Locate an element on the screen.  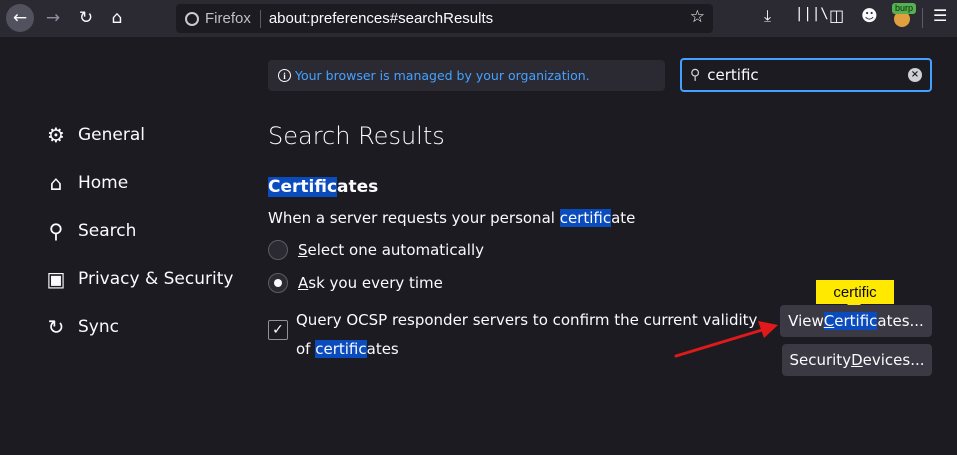
sidebar-icon: ◫ is located at coordinates (836, 15).